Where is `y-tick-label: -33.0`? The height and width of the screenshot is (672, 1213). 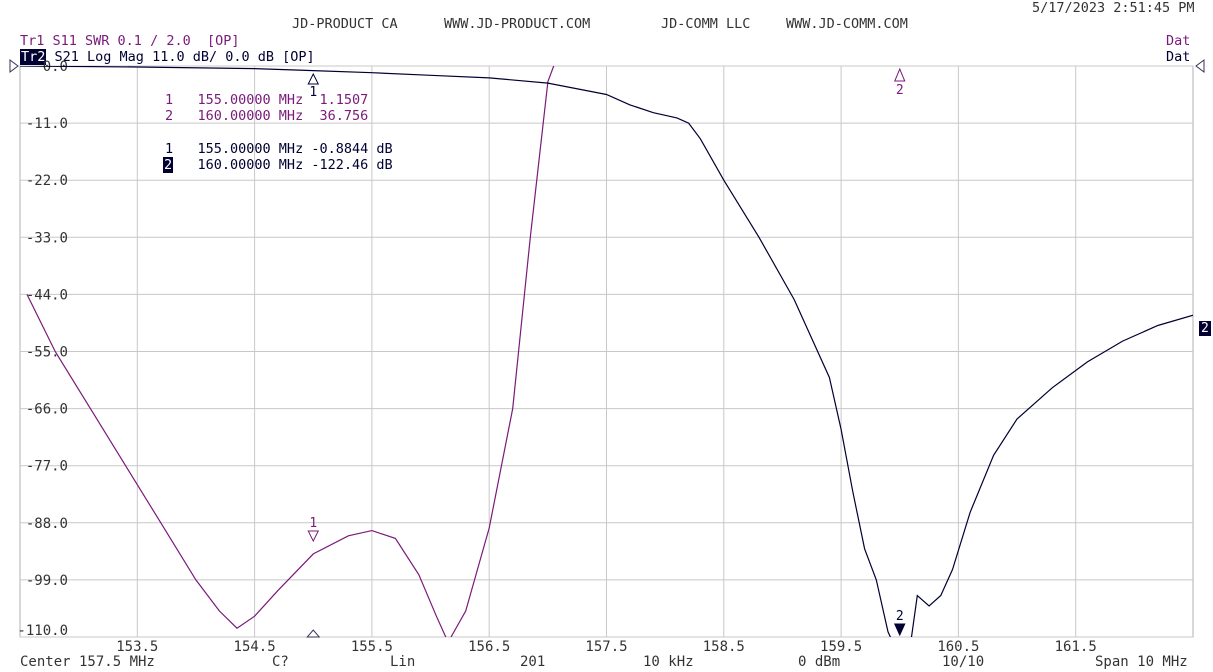 y-tick-label: -33.0 is located at coordinates (47, 238).